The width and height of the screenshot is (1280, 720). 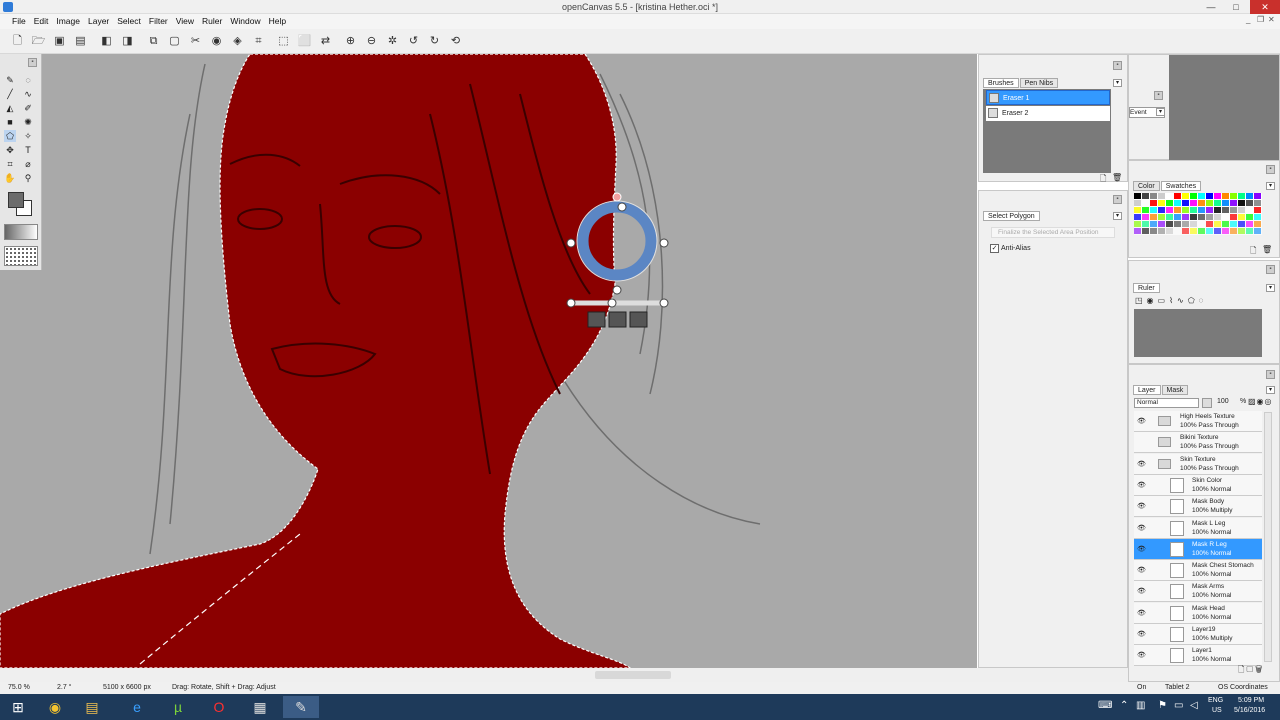 What do you see at coordinates (1160, 112) in the screenshot?
I see `event-dropdown-arrow-icon: ▾` at bounding box center [1160, 112].